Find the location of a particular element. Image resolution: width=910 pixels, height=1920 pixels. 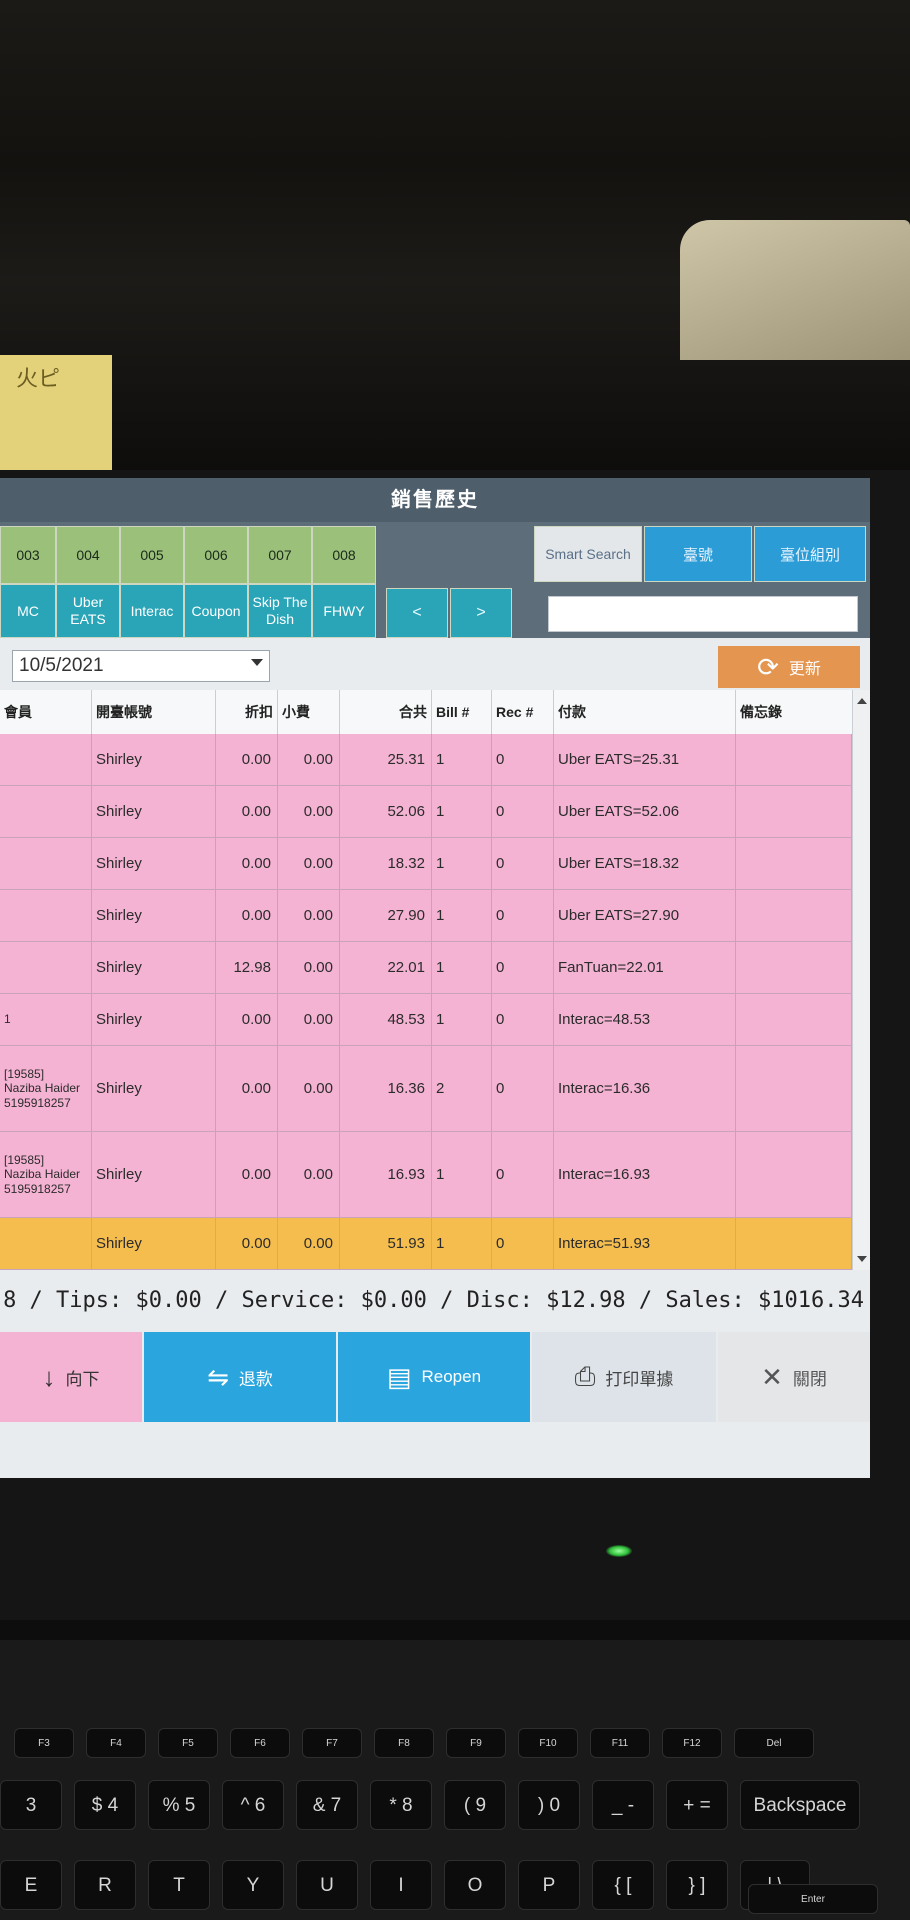

table-group-button: 臺位組別 is located at coordinates (810, 554).